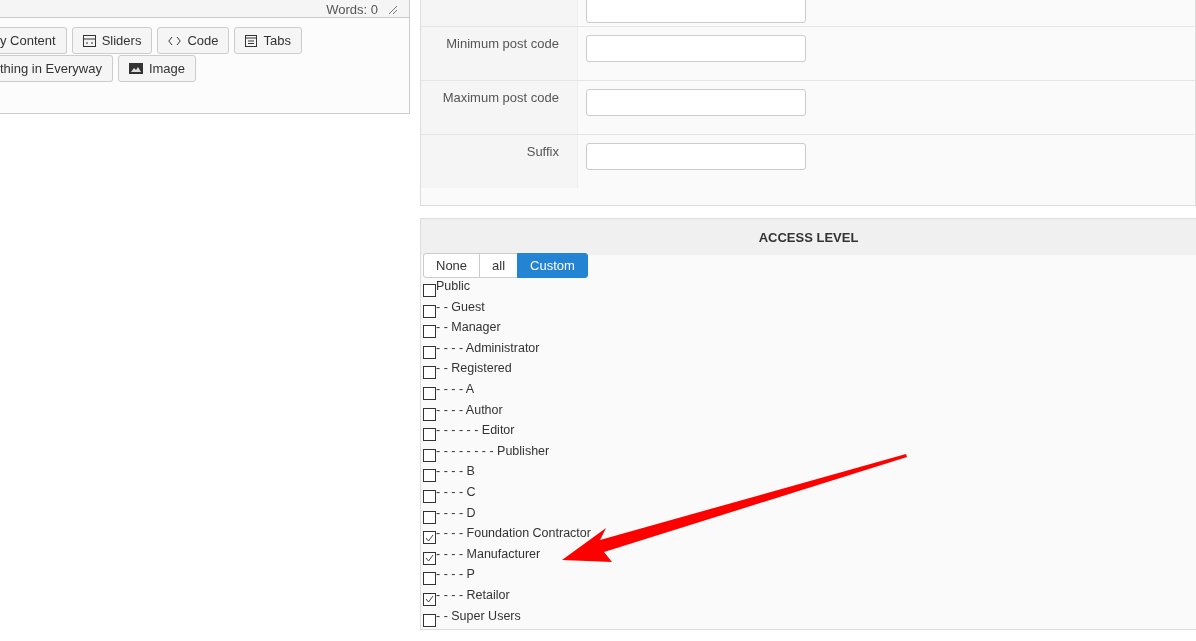 The height and width of the screenshot is (641, 1196). What do you see at coordinates (488, 347) in the screenshot?
I see `group-label: - - - - Administrator` at bounding box center [488, 347].